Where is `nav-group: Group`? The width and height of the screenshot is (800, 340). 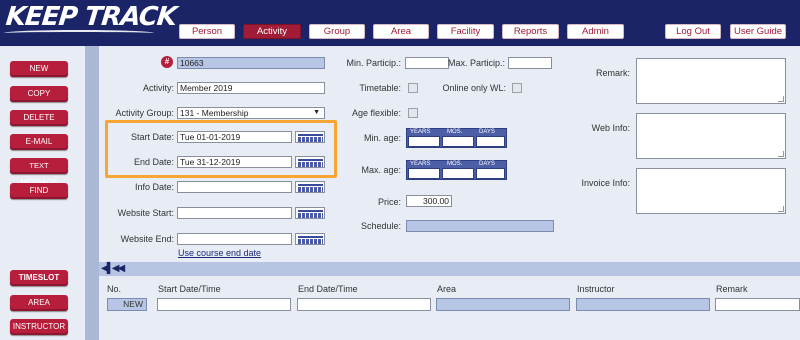
nav-group: Group is located at coordinates (337, 31).